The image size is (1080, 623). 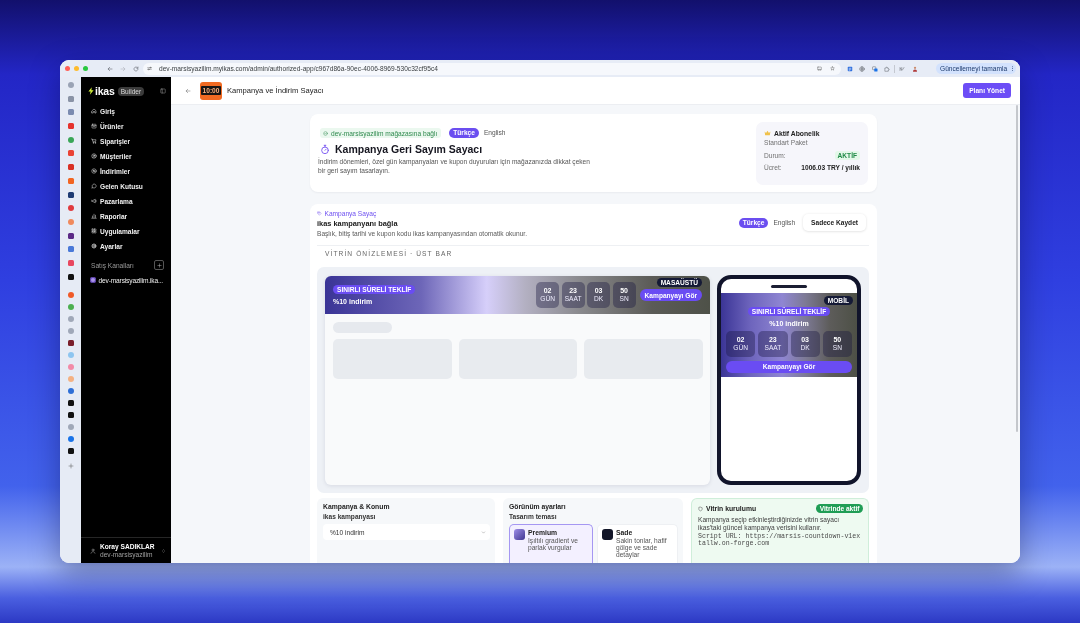 What do you see at coordinates (163, 550) in the screenshot?
I see `chevrons-icon` at bounding box center [163, 550].